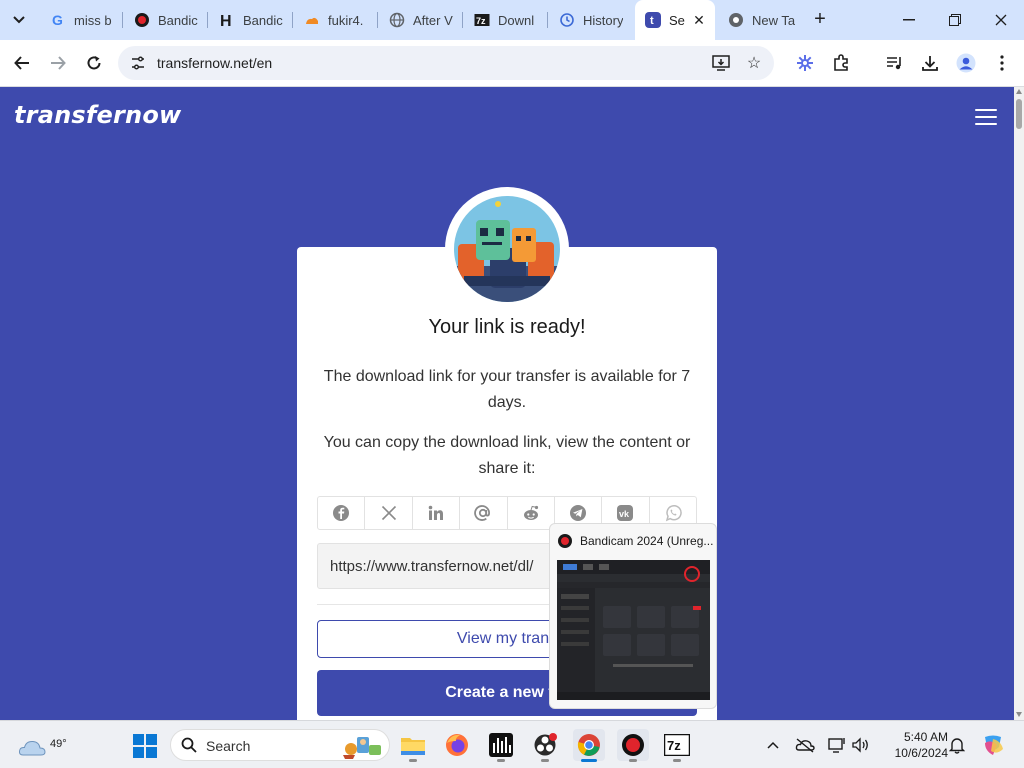 The height and width of the screenshot is (768, 1024). What do you see at coordinates (545, 745) in the screenshot?
I see `obs-taskbar-button` at bounding box center [545, 745].